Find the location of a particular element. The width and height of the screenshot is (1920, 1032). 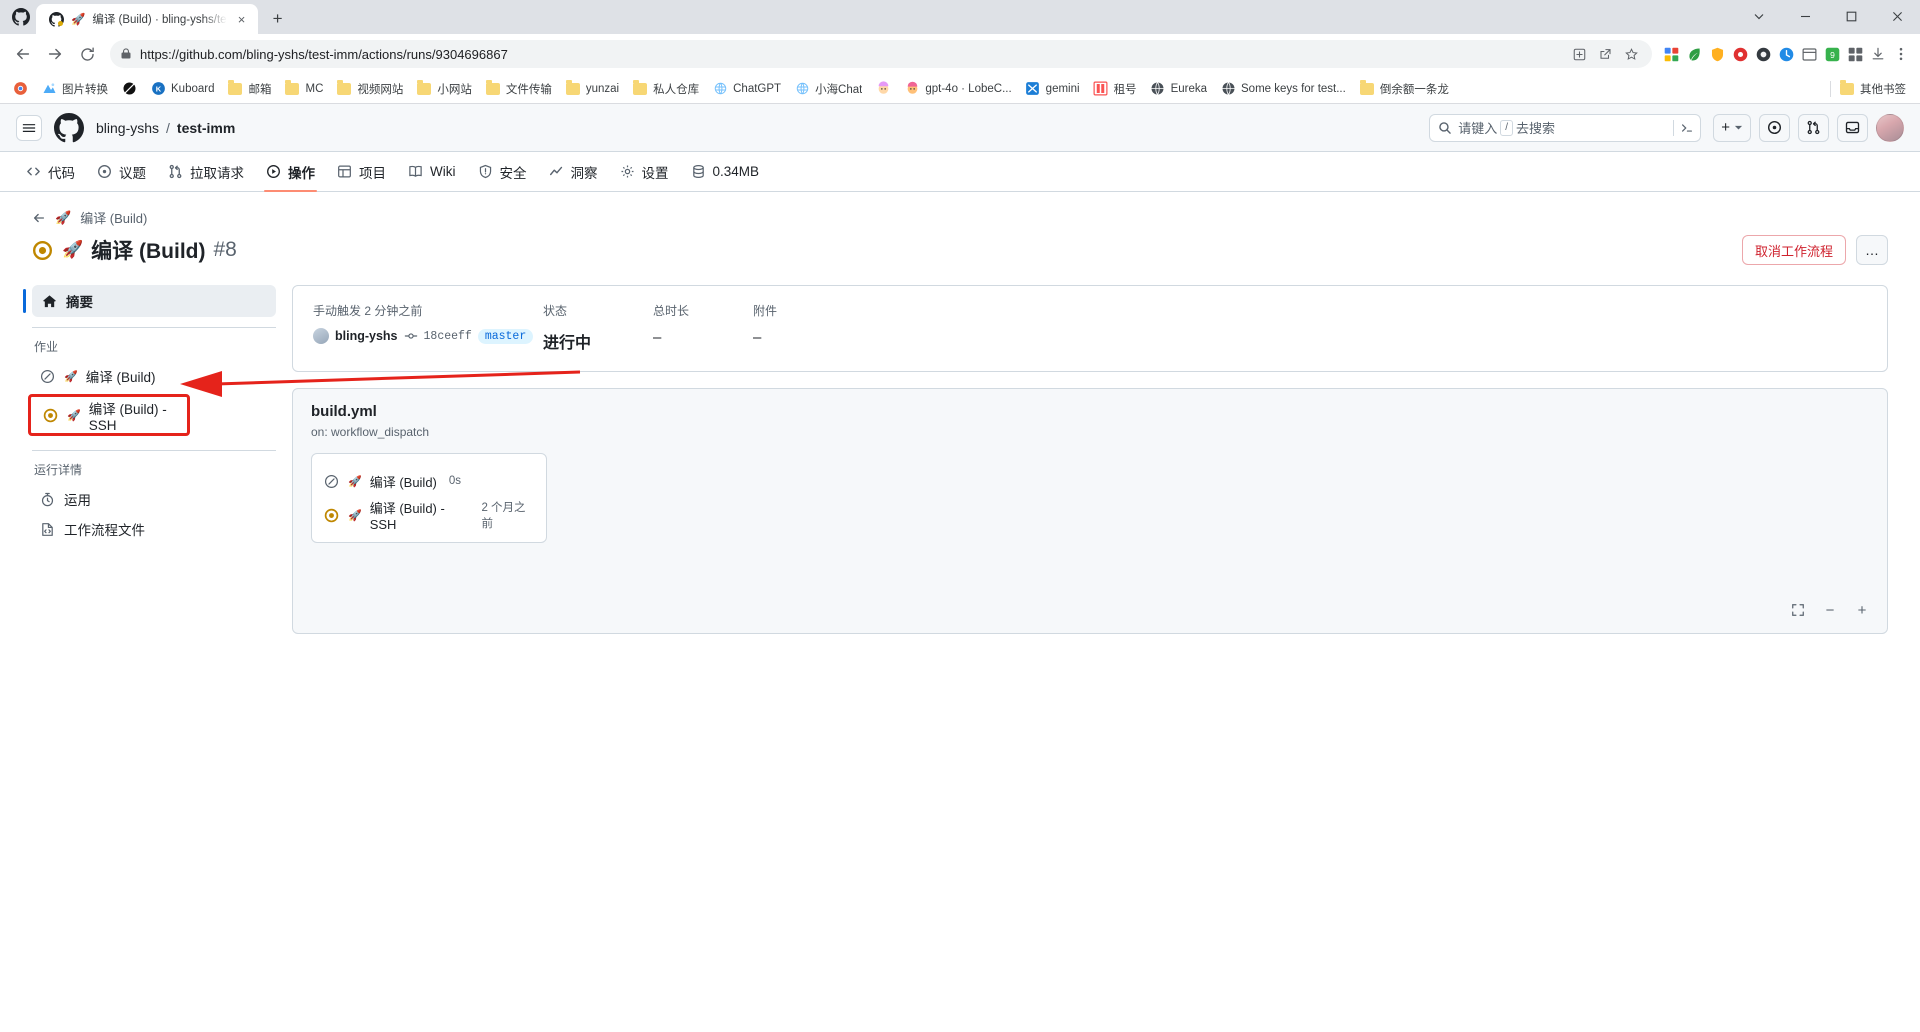

bookmark-item: Eureka is located at coordinates (1178, 89).